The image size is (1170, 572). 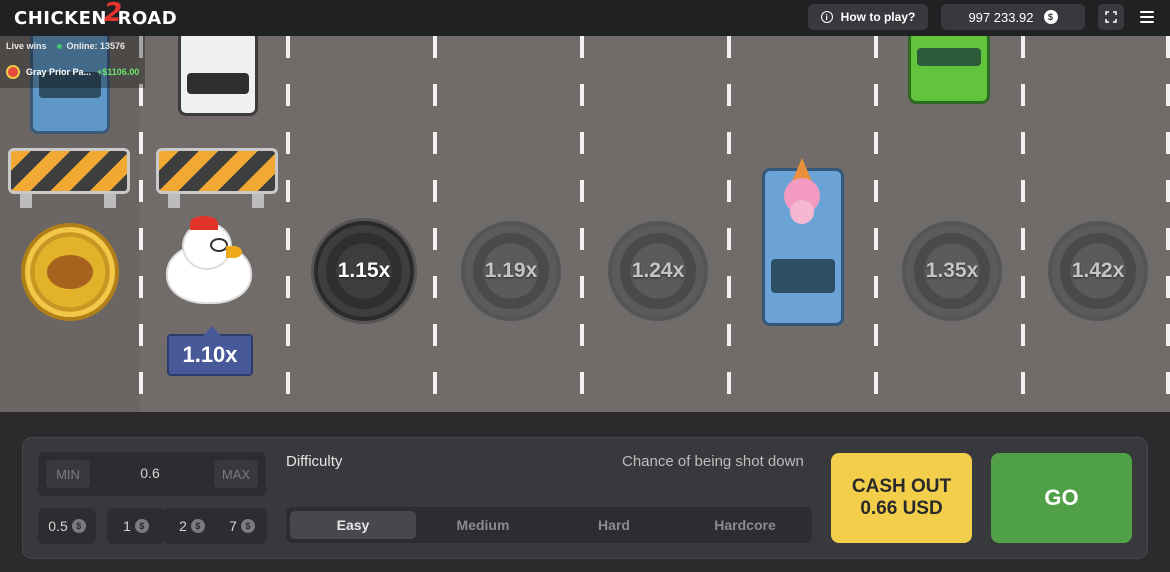 What do you see at coordinates (826, 17) in the screenshot?
I see `info-icon: i` at bounding box center [826, 17].